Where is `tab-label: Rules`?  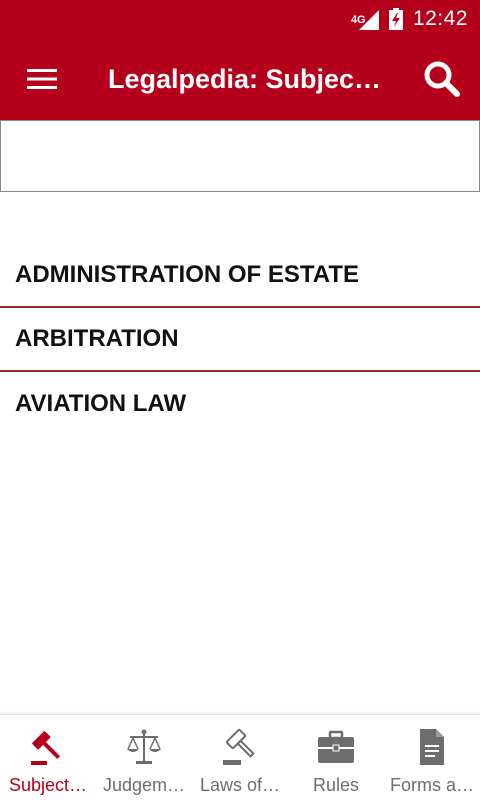
tab-label: Rules is located at coordinates (336, 785).